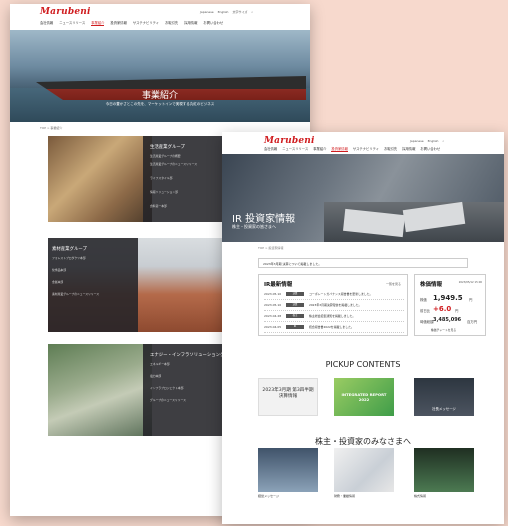 The height and width of the screenshot is (526, 508). I want to click on stock-unit: 百万円, so click(472, 322).